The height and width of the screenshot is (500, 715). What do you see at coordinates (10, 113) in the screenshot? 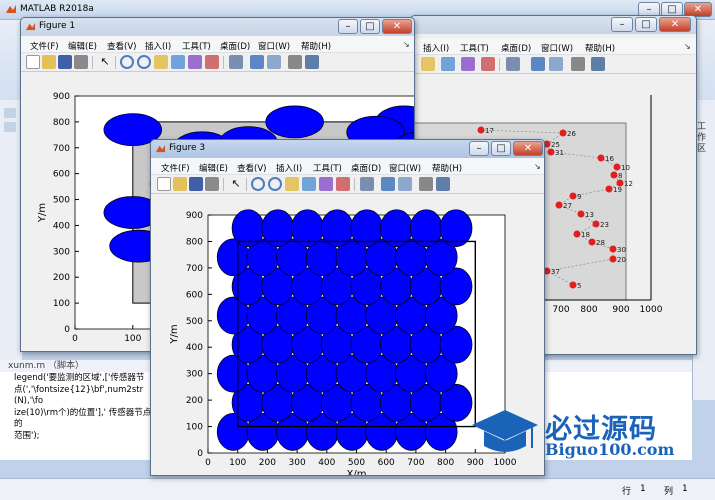
I see `nav-back-icon` at bounding box center [10, 113].